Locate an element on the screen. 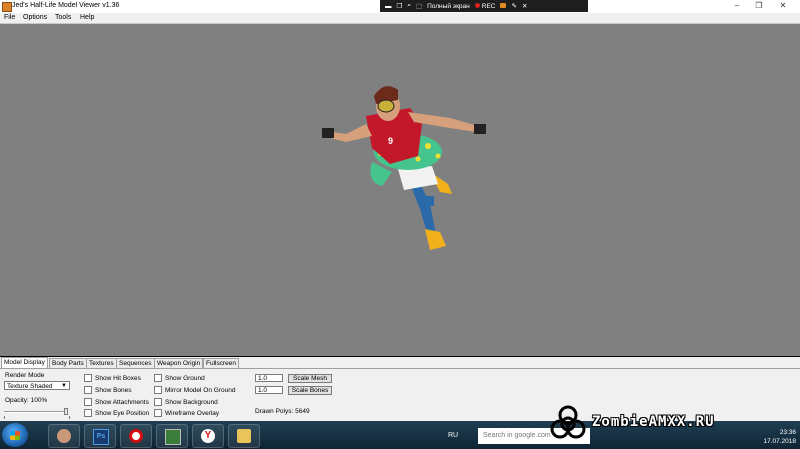 The width and height of the screenshot is (800, 449). start-button is located at coordinates (15, 435).